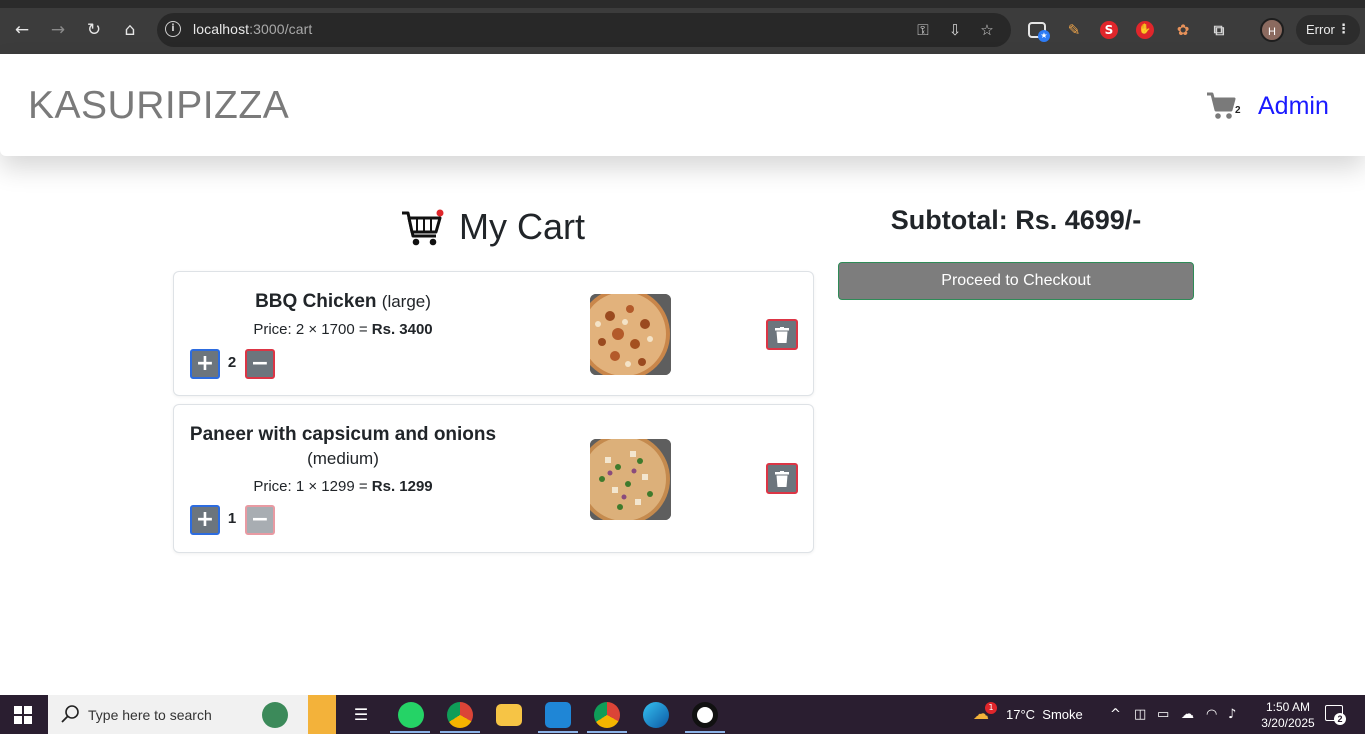  Describe the element at coordinates (1109, 30) in the screenshot. I see `s-extension-icon: S` at that location.